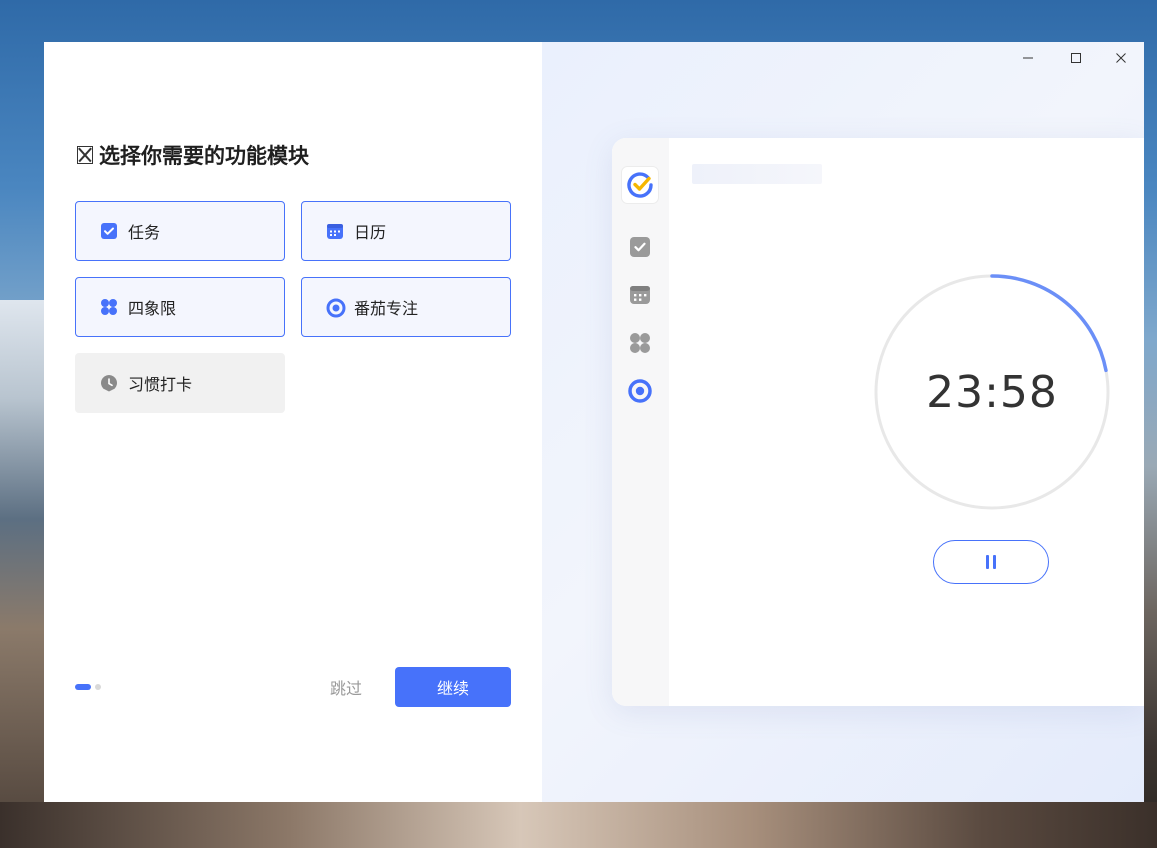 This screenshot has width=1157, height=848. I want to click on pause-button, so click(991, 562).